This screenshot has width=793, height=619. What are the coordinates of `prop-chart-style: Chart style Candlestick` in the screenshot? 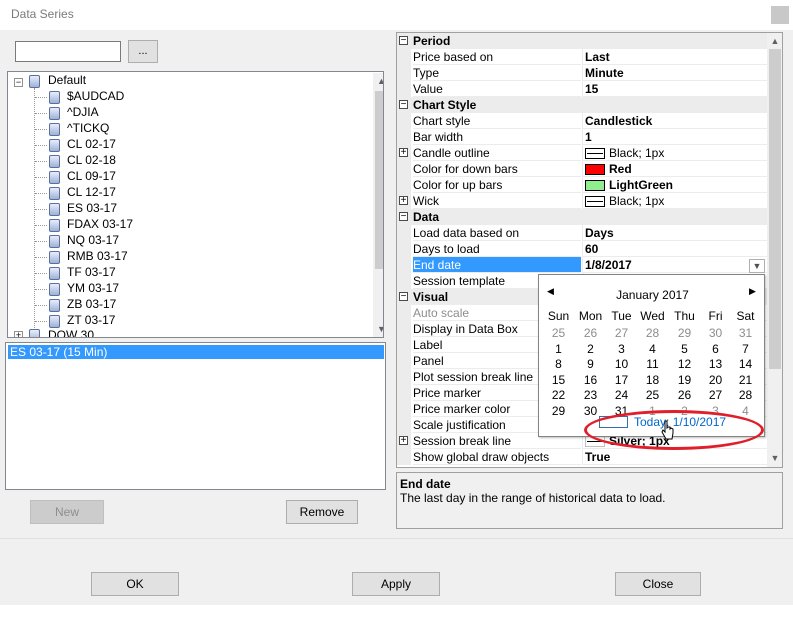 It's located at (582, 121).